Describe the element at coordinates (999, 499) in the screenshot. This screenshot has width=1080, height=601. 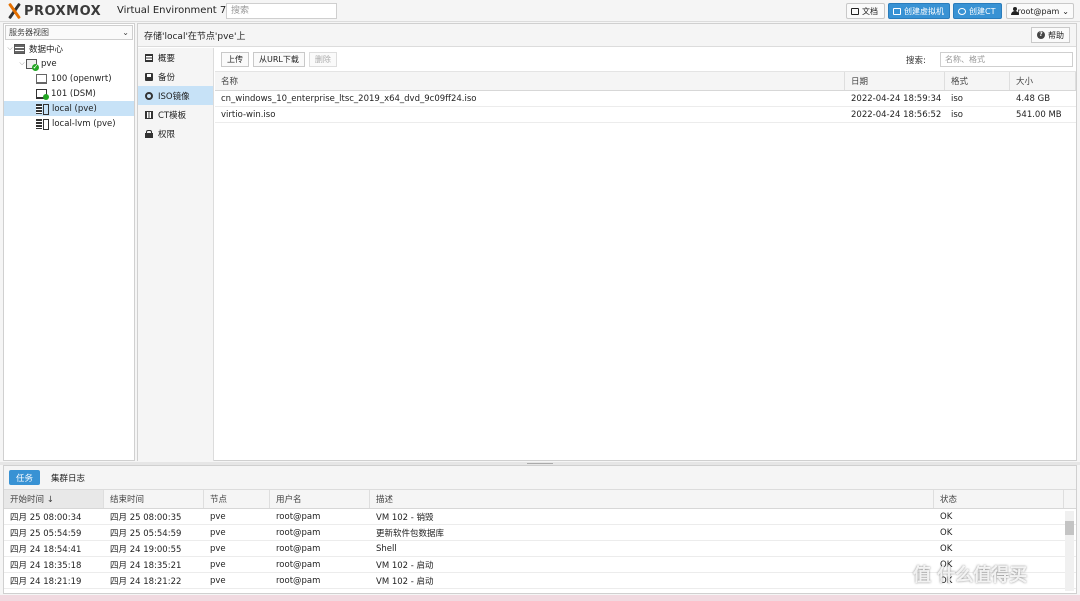
I see `column-header-status: 状态` at that location.